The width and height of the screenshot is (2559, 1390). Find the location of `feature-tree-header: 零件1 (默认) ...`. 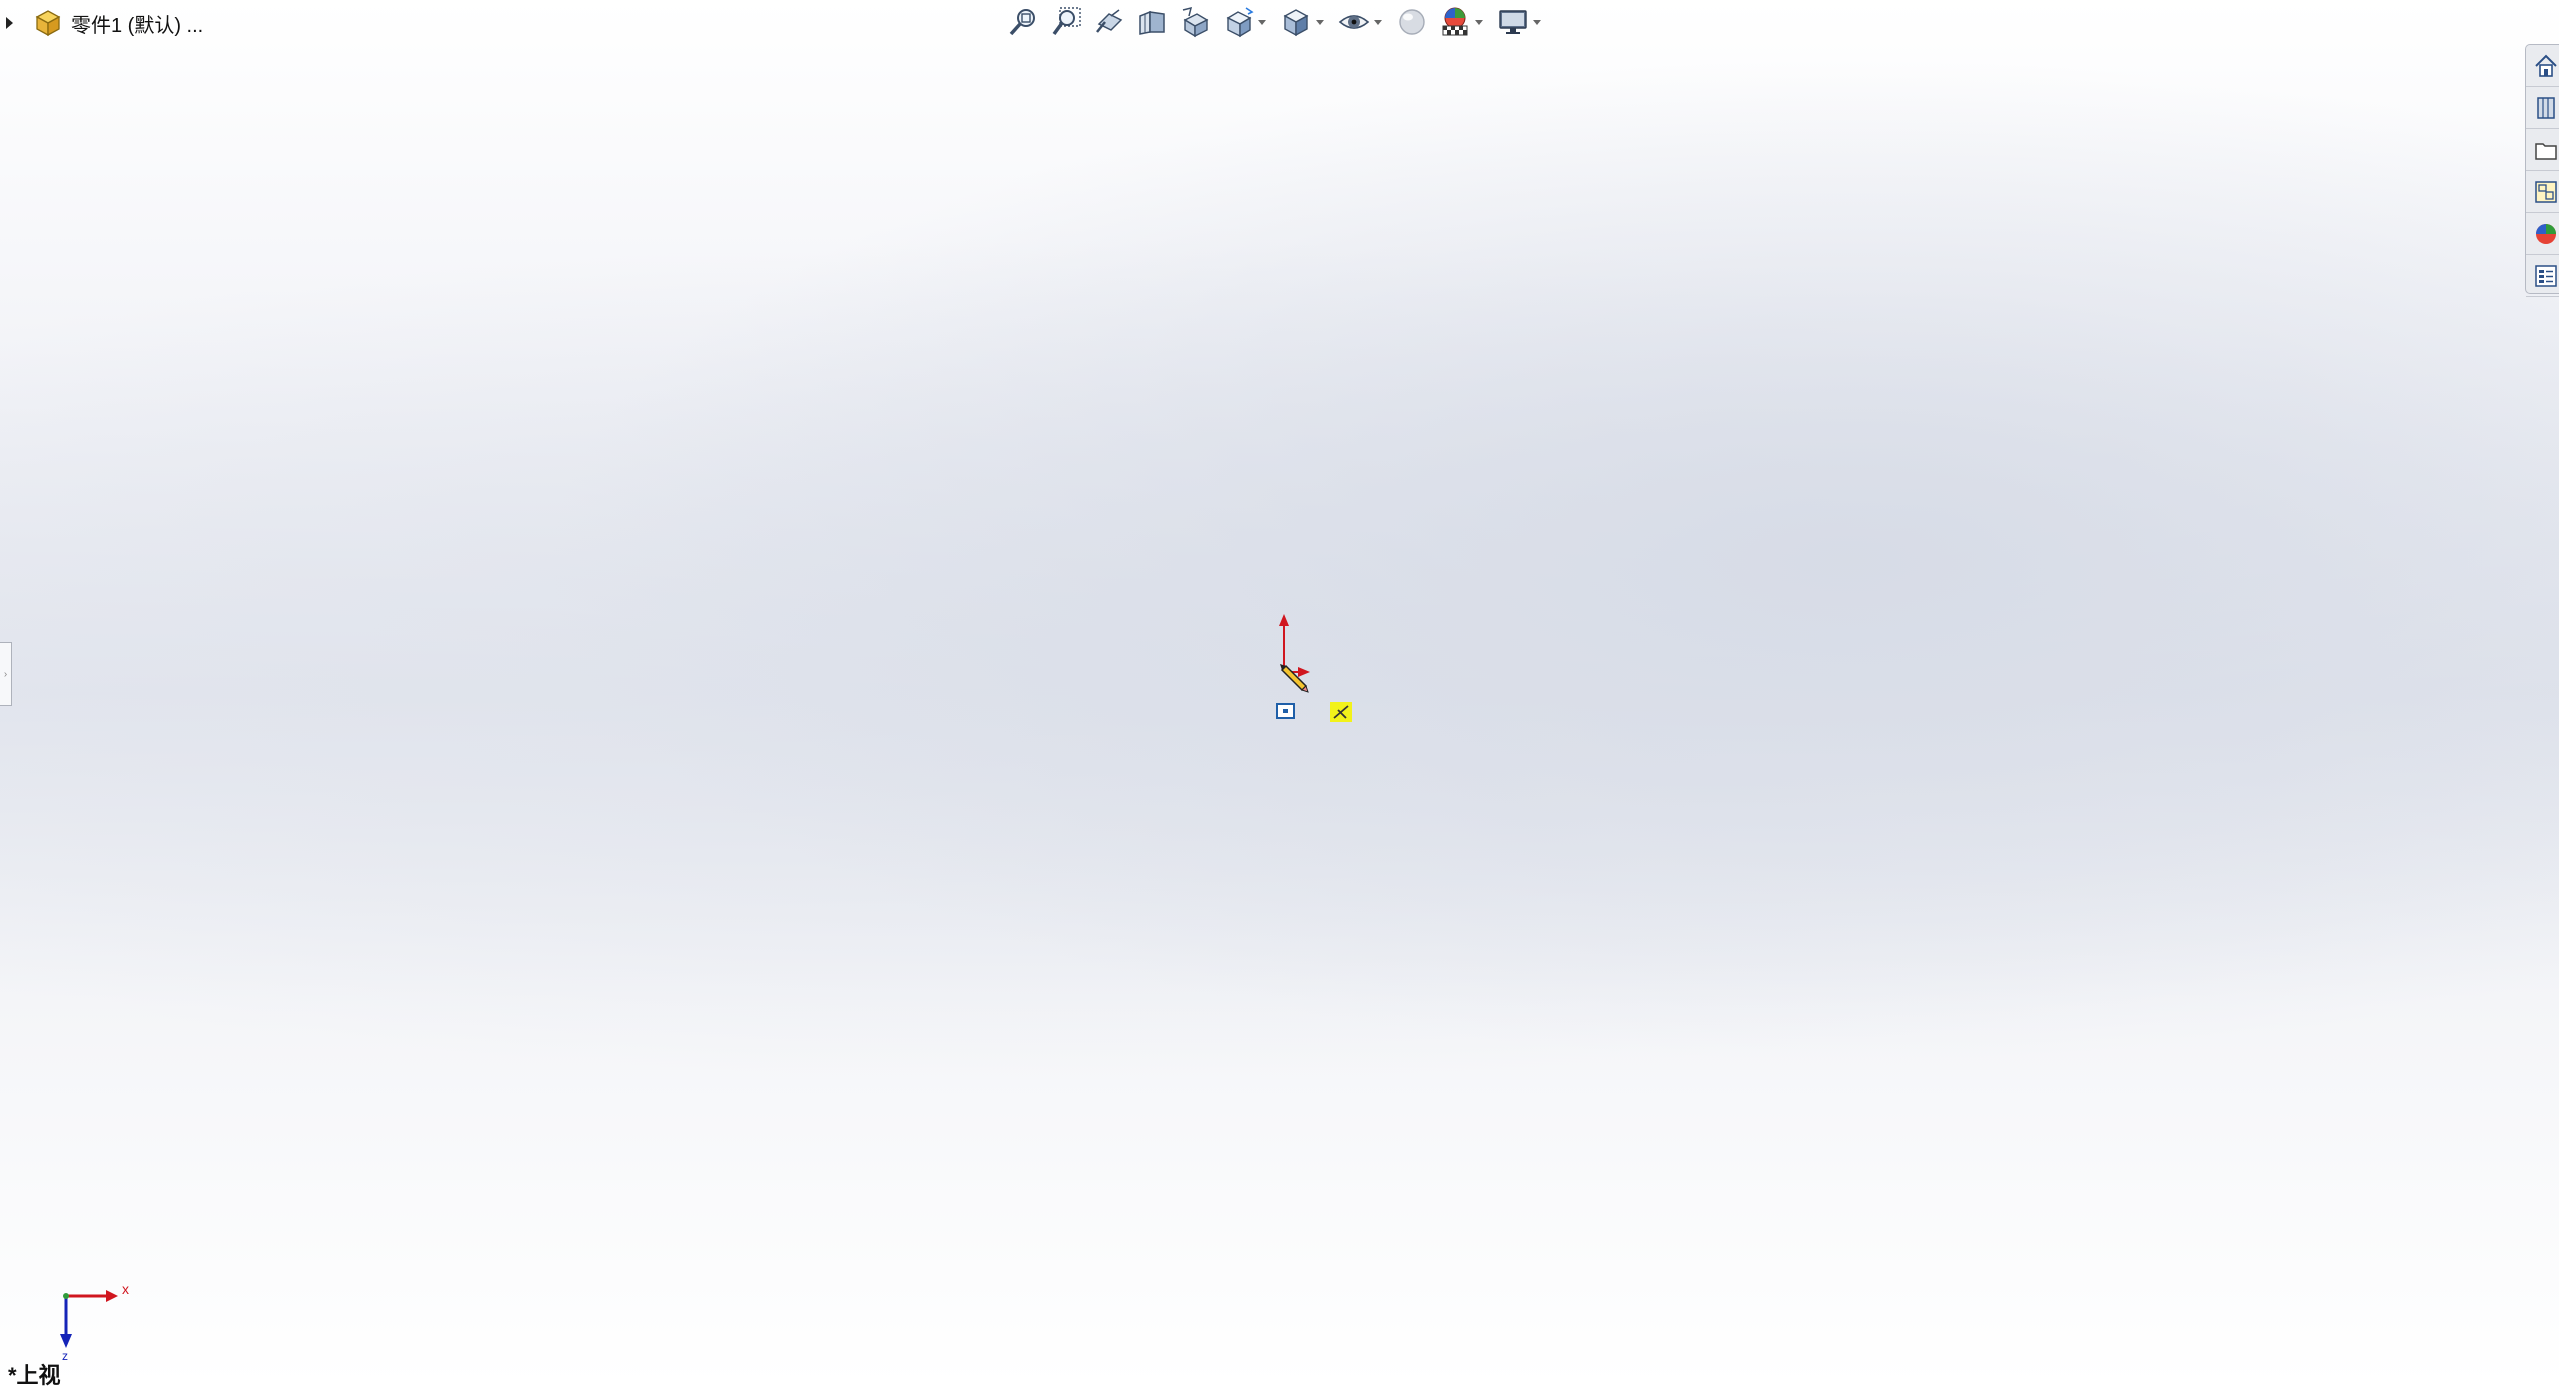

feature-tree-header: 零件1 (默认) ... is located at coordinates (104, 23).